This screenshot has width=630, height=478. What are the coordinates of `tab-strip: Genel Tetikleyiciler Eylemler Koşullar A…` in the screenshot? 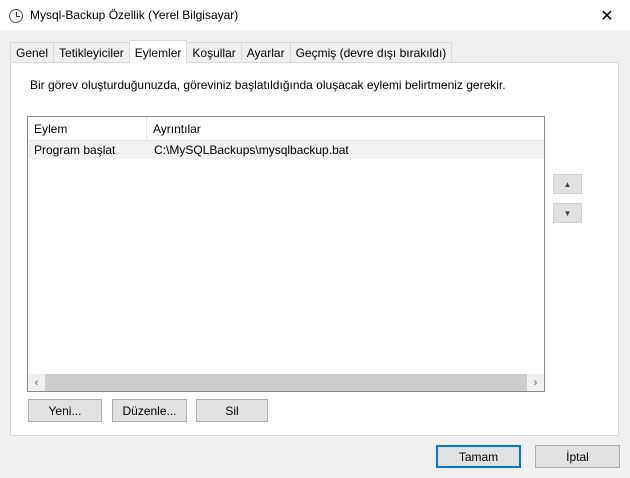 It's located at (231, 52).